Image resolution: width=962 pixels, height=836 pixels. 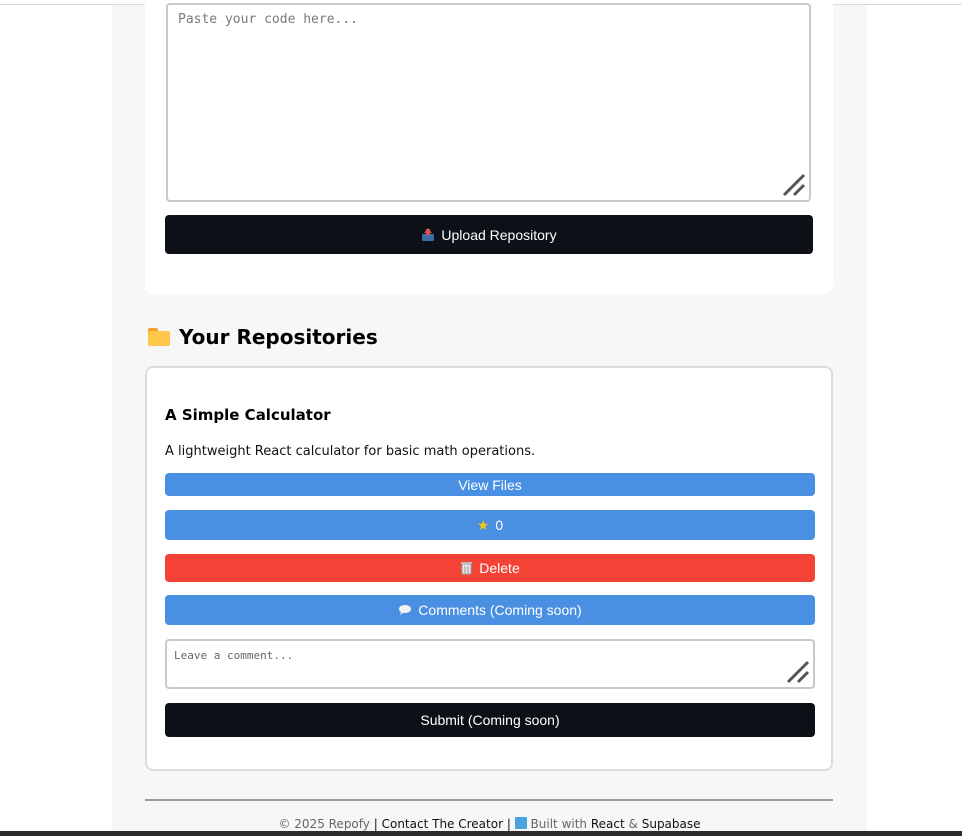 I want to click on submit-label: Submit (Coming soon), so click(x=490, y=720).